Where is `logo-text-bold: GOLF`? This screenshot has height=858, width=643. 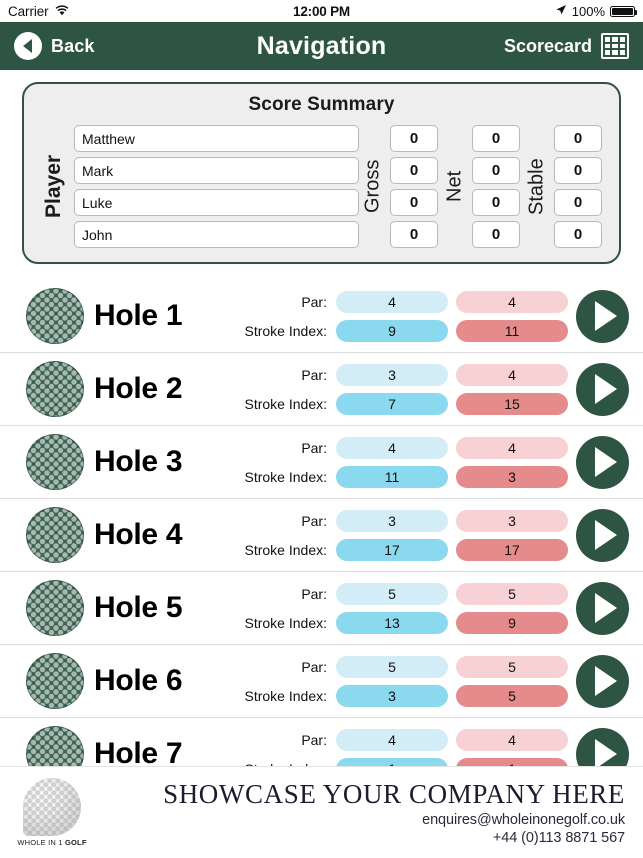
logo-text-bold: GOLF is located at coordinates (75, 842).